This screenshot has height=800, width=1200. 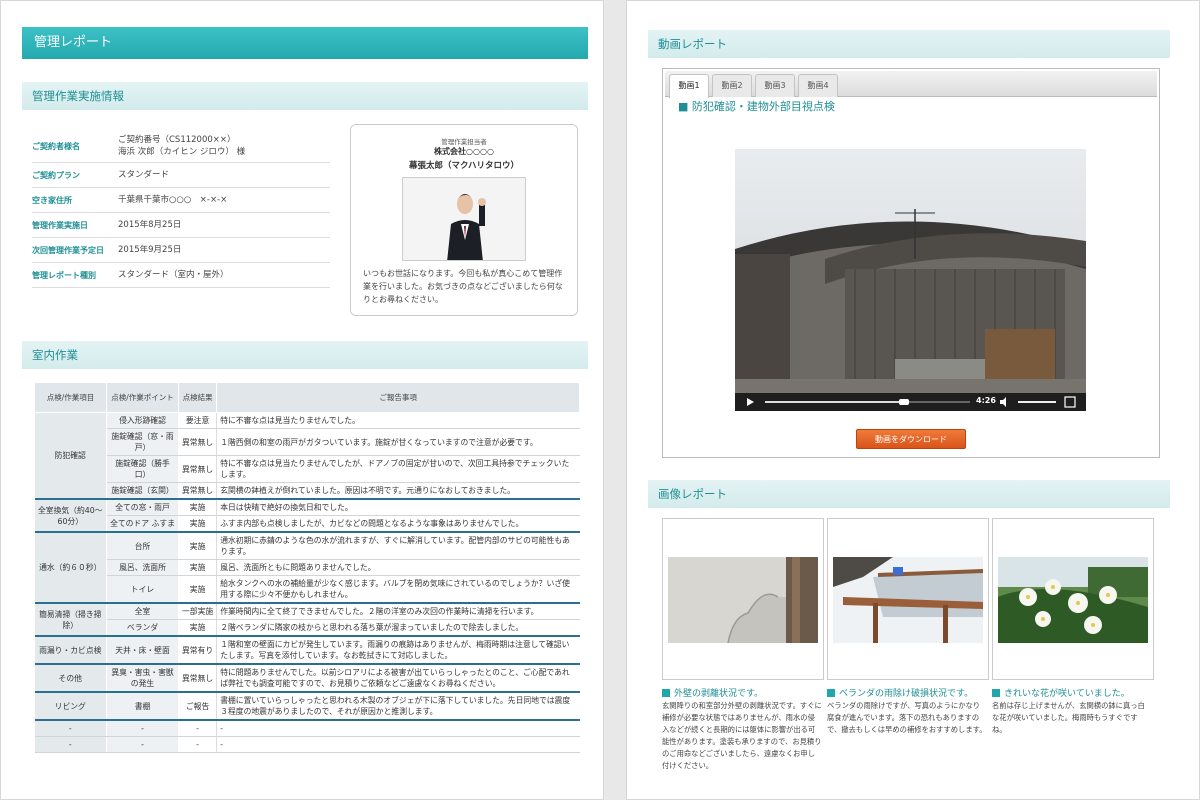 What do you see at coordinates (986, 400) in the screenshot?
I see `video-time: 4:26` at bounding box center [986, 400].